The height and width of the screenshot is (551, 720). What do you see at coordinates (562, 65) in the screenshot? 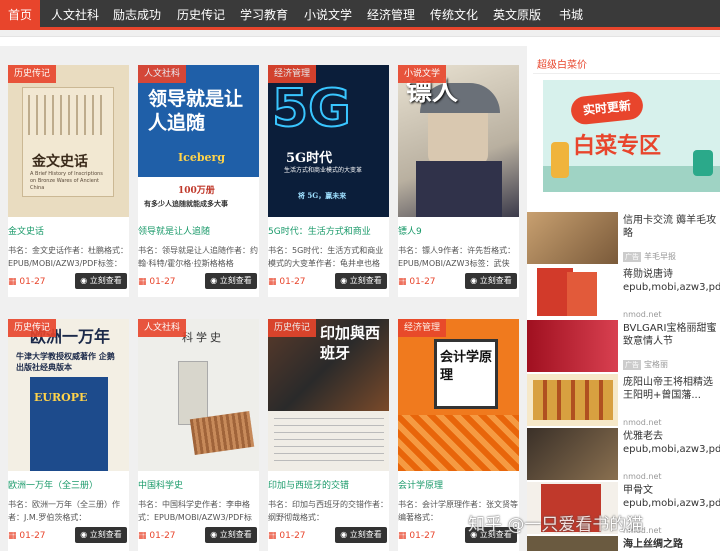
I see `sidebar-title: 超级白菜价` at bounding box center [562, 65].